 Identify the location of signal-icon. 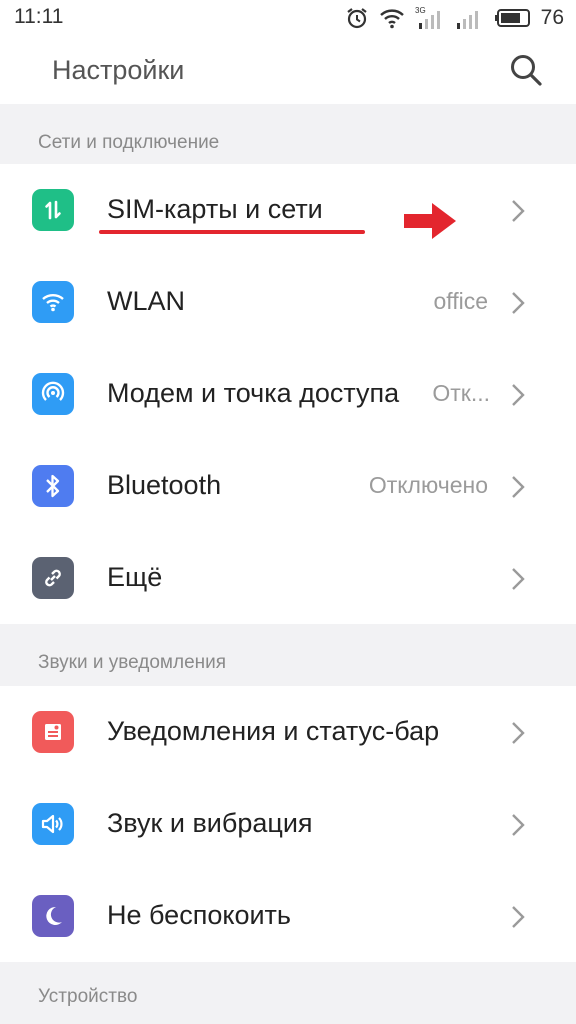
(467, 20).